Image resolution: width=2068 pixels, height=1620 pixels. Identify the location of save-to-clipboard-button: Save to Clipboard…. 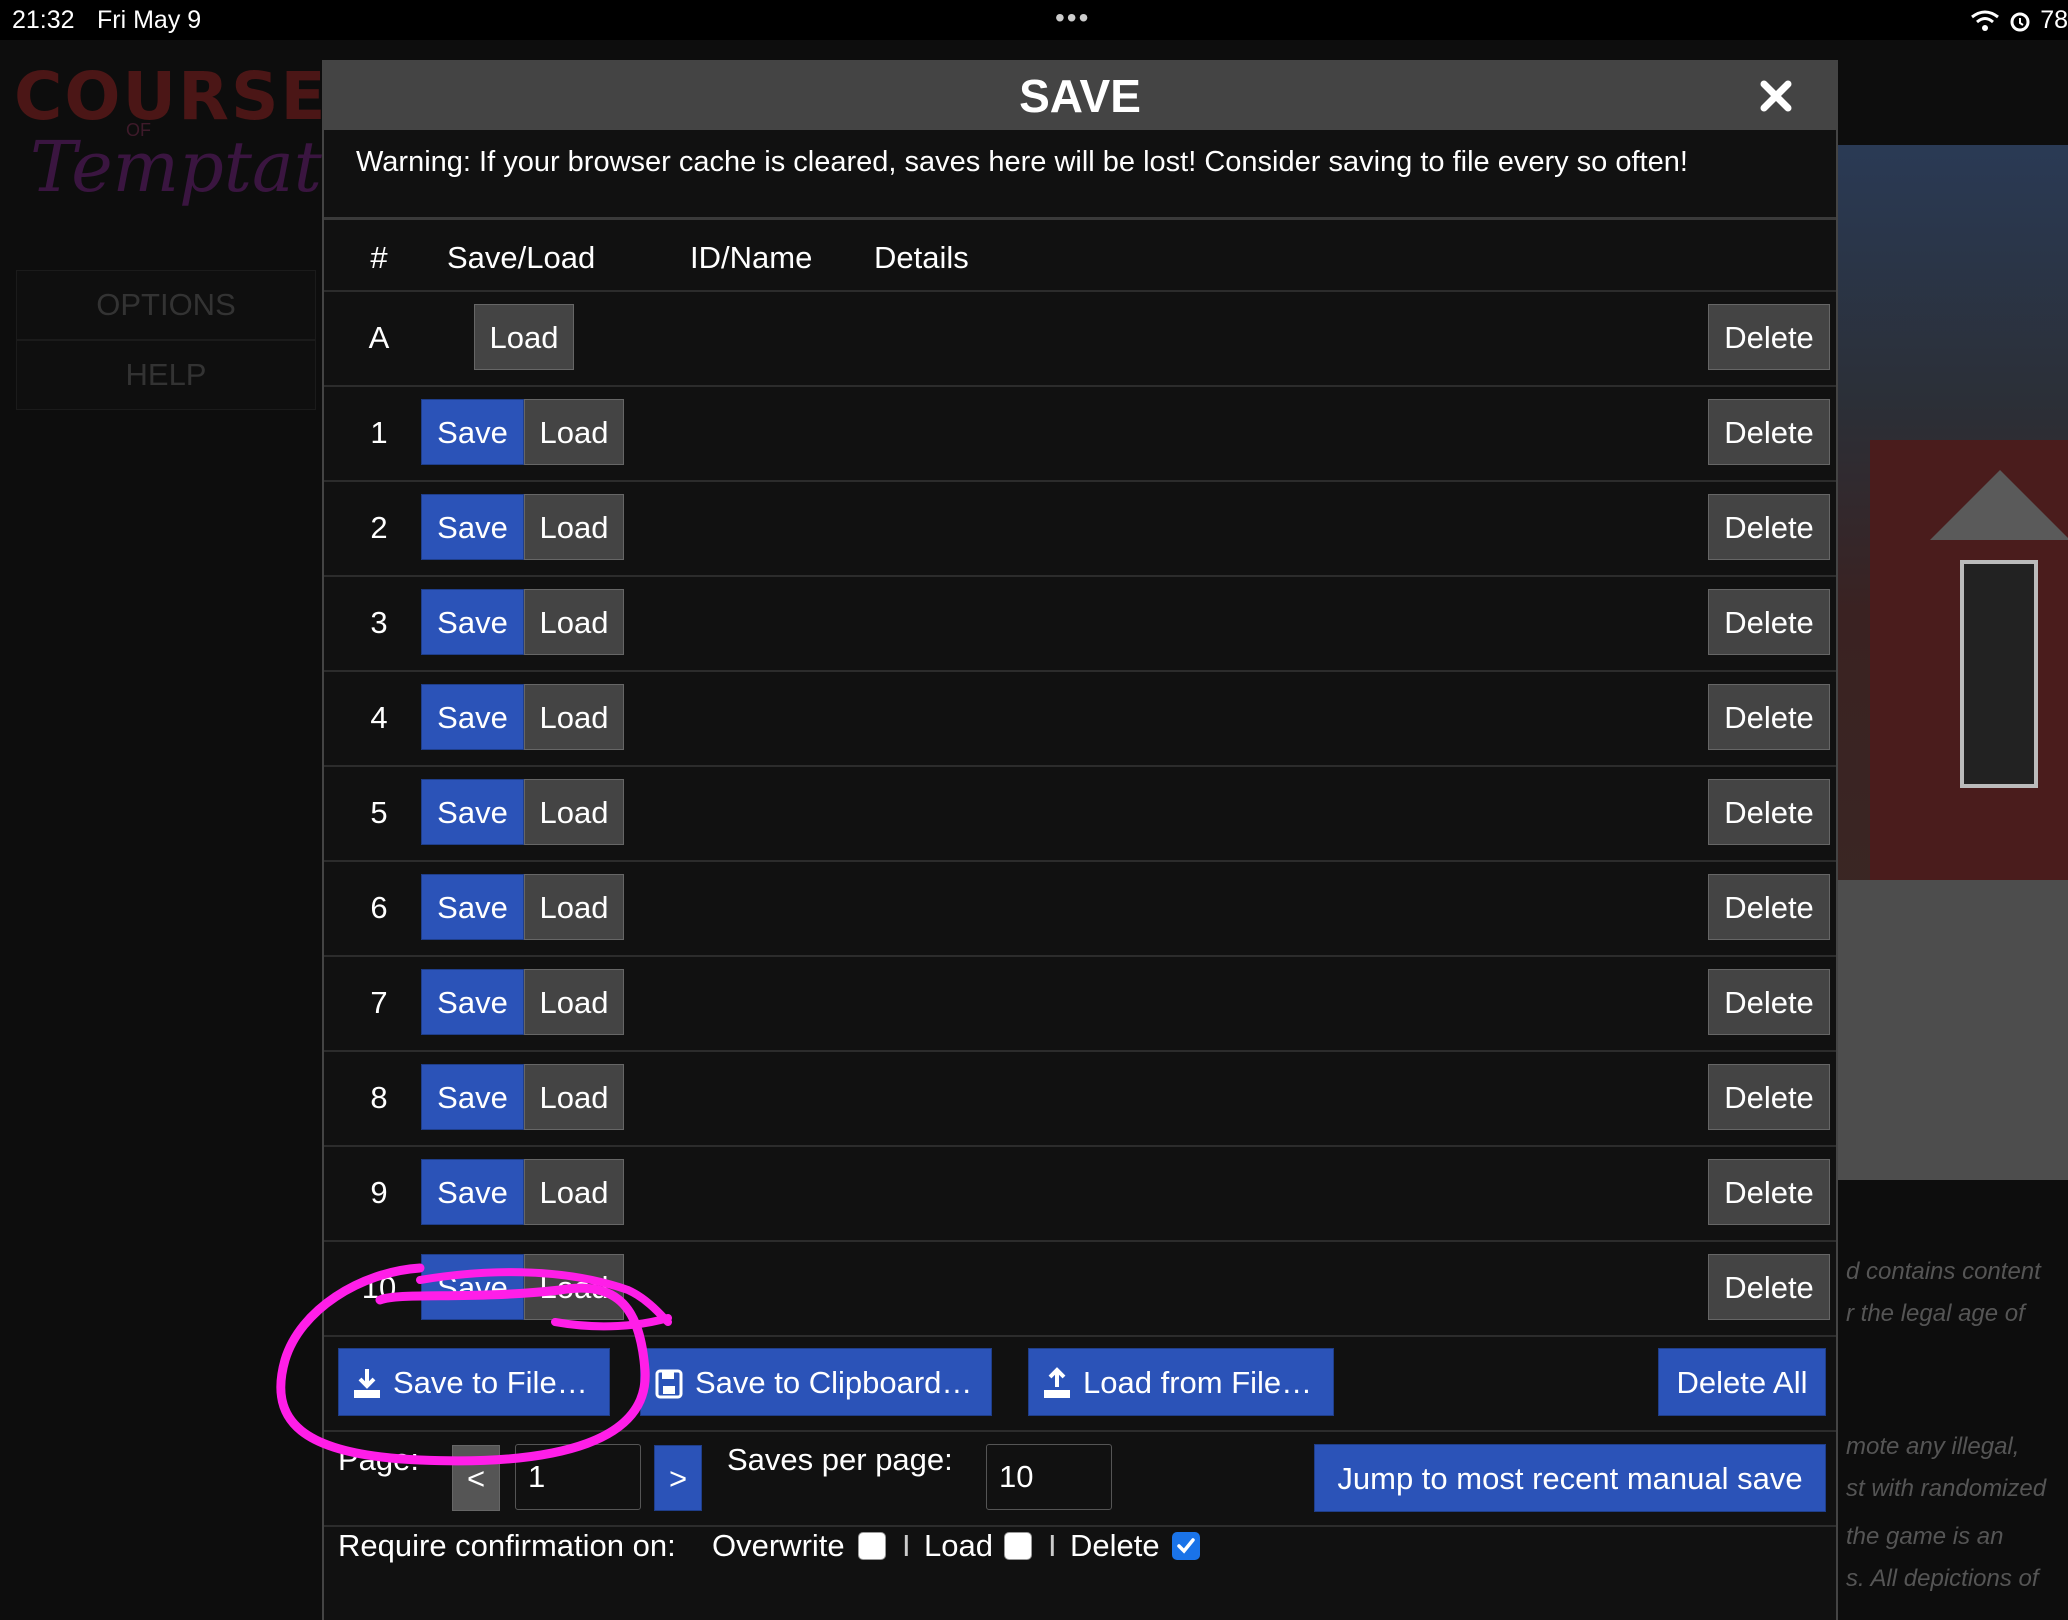
(816, 1382).